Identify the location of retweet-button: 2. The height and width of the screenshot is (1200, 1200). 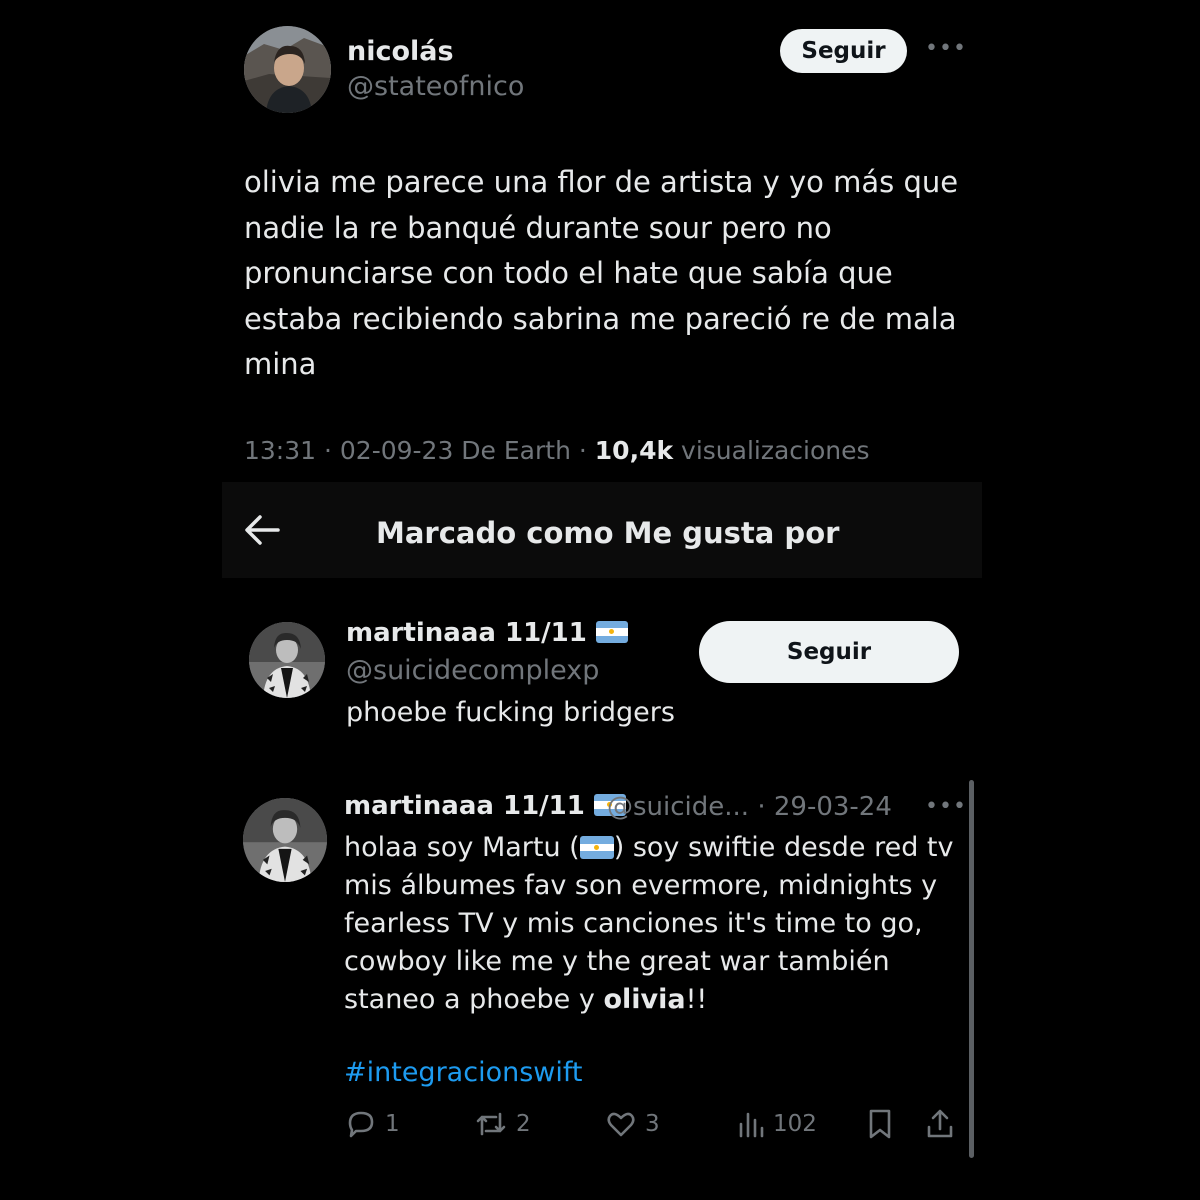
(502, 1124).